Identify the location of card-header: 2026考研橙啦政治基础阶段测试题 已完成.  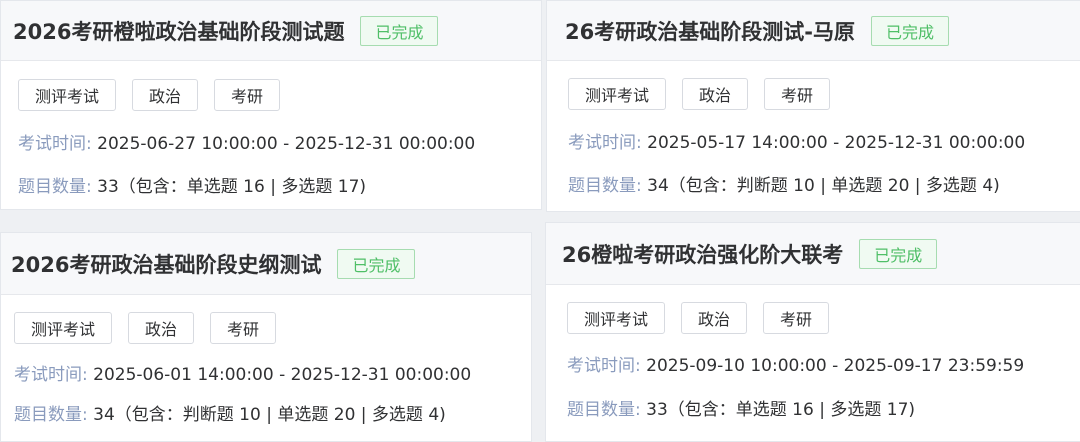
(271, 31).